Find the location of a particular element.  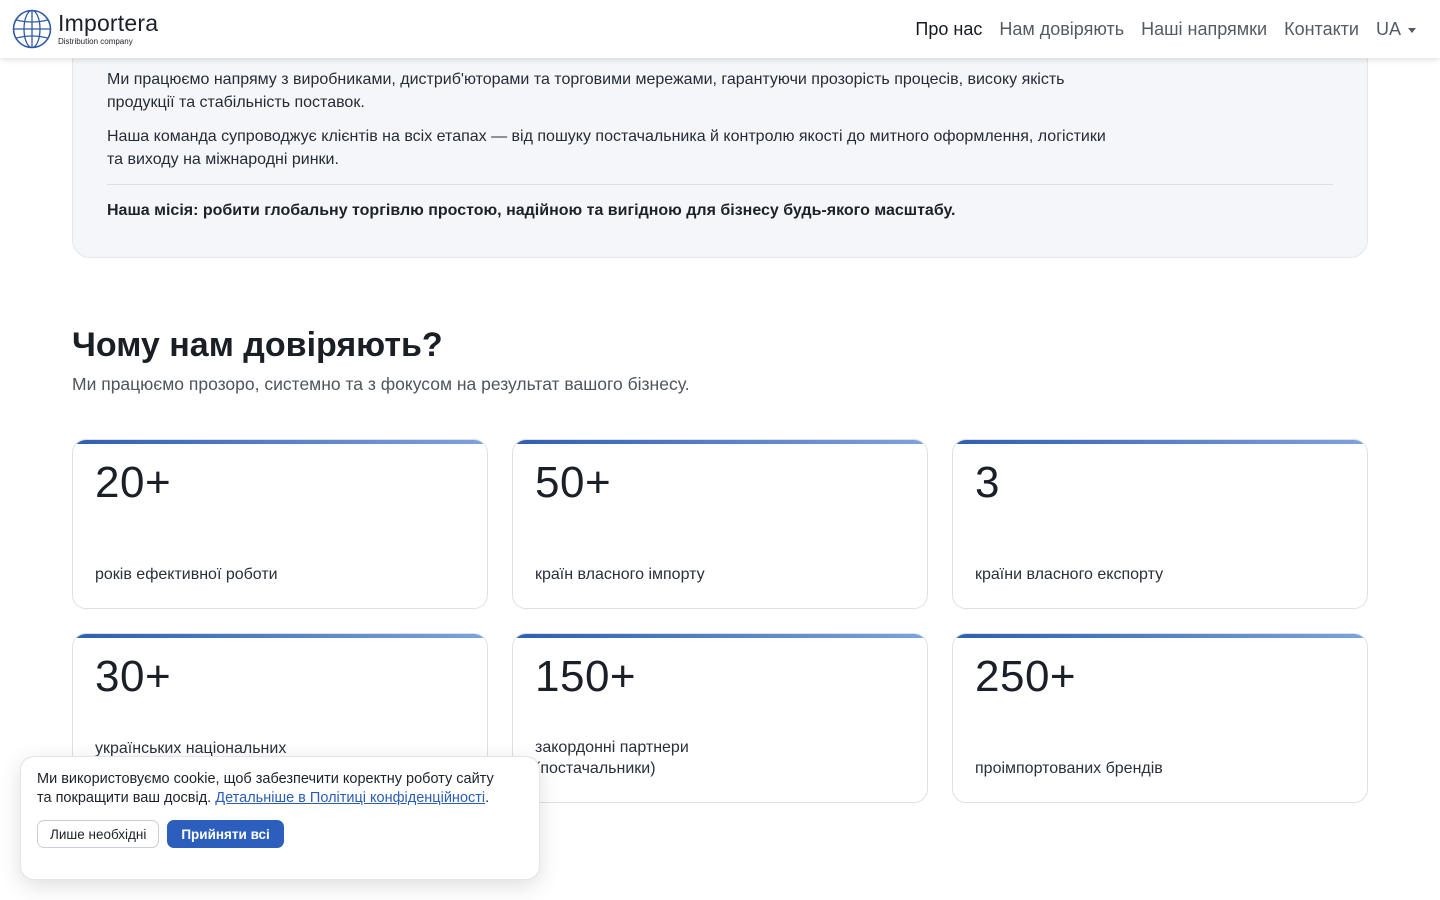

chevron-down-icon is located at coordinates (1412, 30).